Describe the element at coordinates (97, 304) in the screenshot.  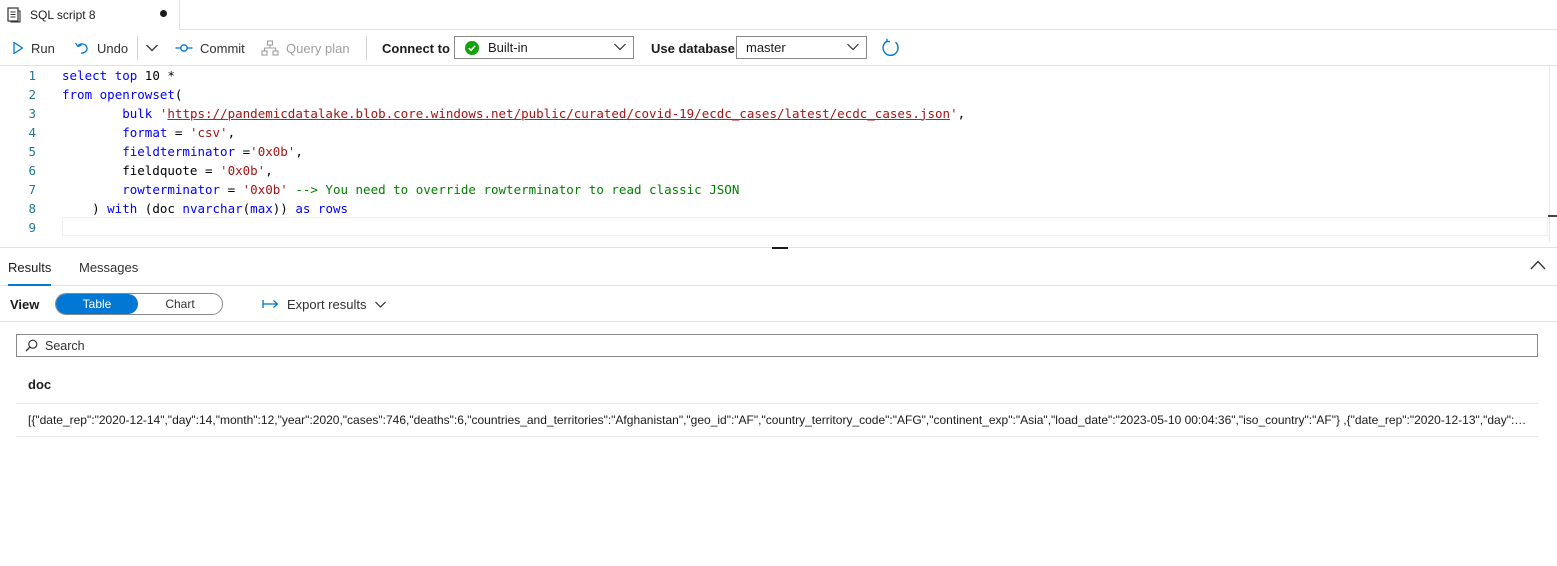
I see `view-option-table: Table` at that location.